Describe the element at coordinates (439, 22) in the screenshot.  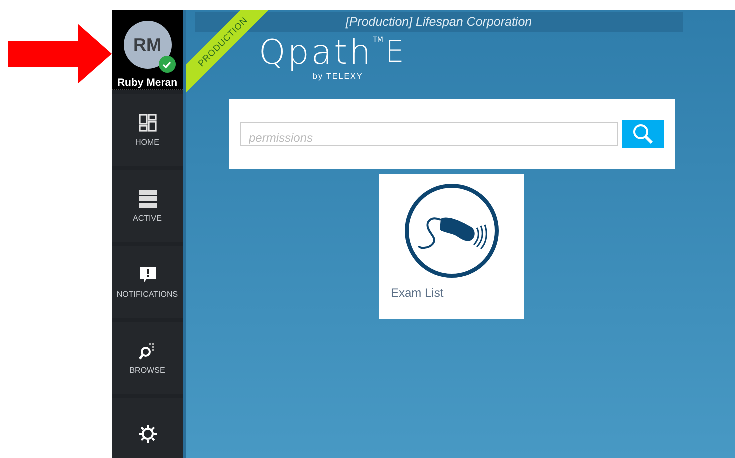
I see `window-title: [Production] Lifespan Corporation` at that location.